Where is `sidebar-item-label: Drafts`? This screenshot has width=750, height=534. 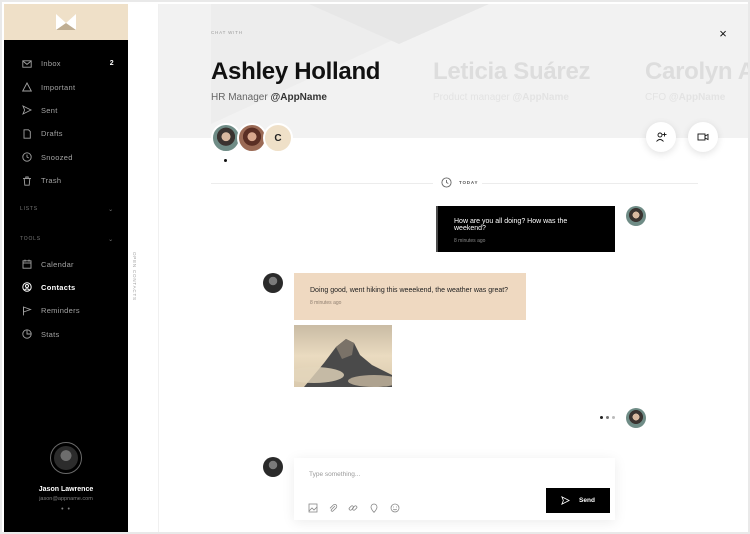 sidebar-item-label: Drafts is located at coordinates (52, 134).